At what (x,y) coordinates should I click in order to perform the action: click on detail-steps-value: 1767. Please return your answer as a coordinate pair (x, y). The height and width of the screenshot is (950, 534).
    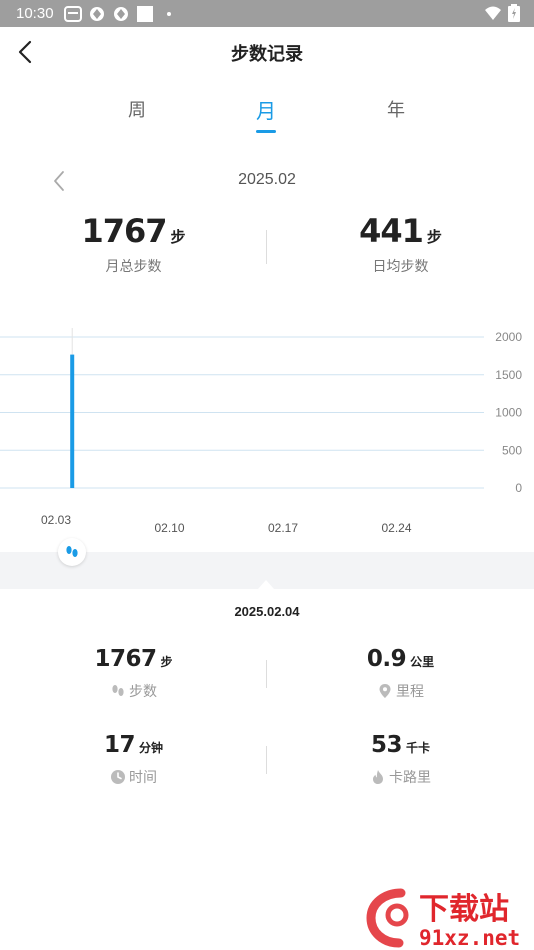
    Looking at the image, I should click on (125, 659).